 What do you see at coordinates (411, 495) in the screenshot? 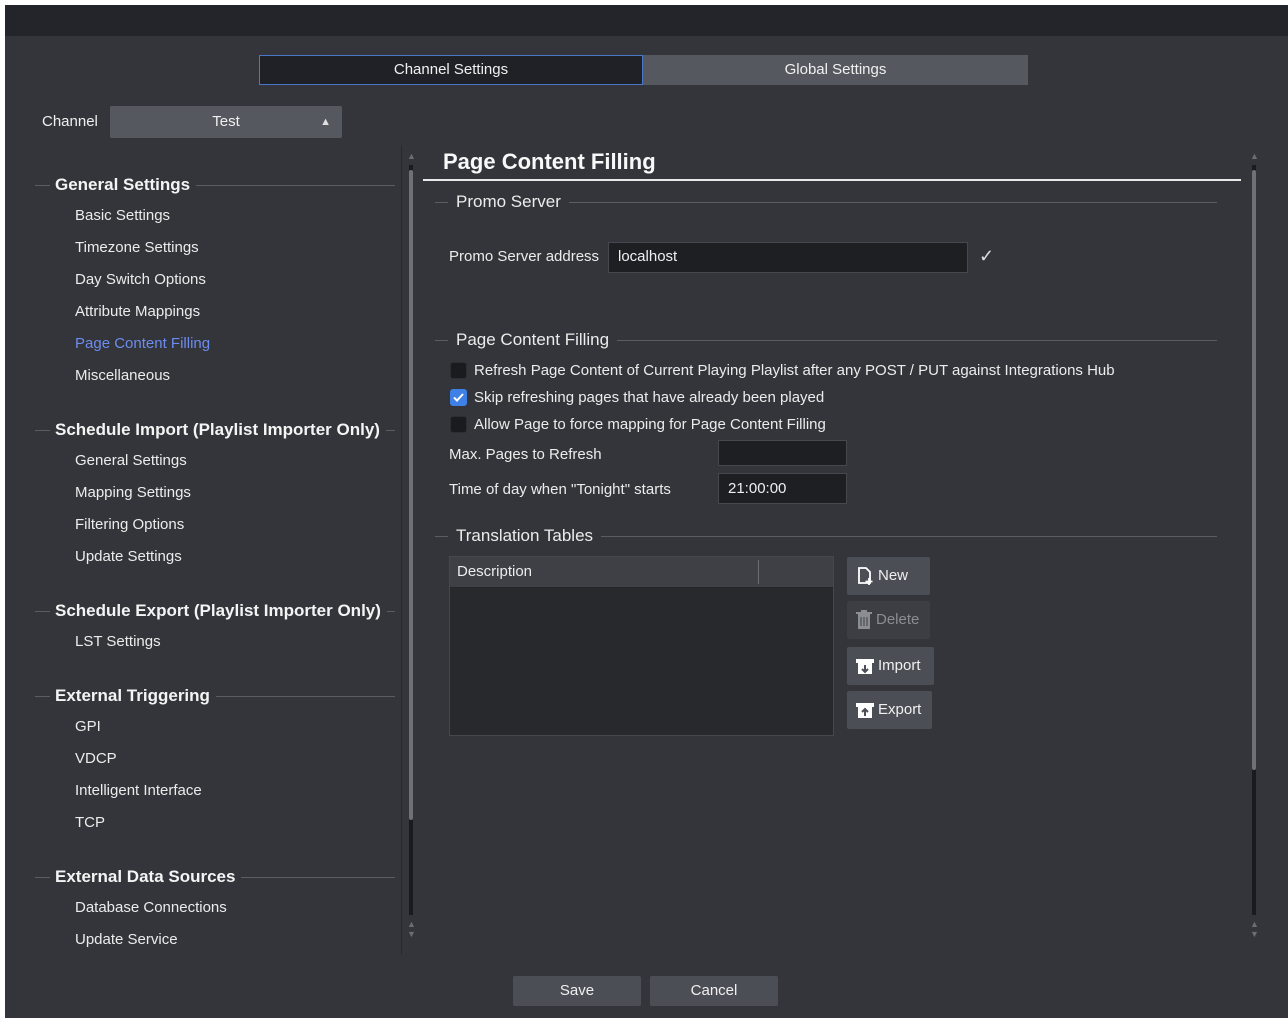
I see `sidebar-scrollbar-thumb` at bounding box center [411, 495].